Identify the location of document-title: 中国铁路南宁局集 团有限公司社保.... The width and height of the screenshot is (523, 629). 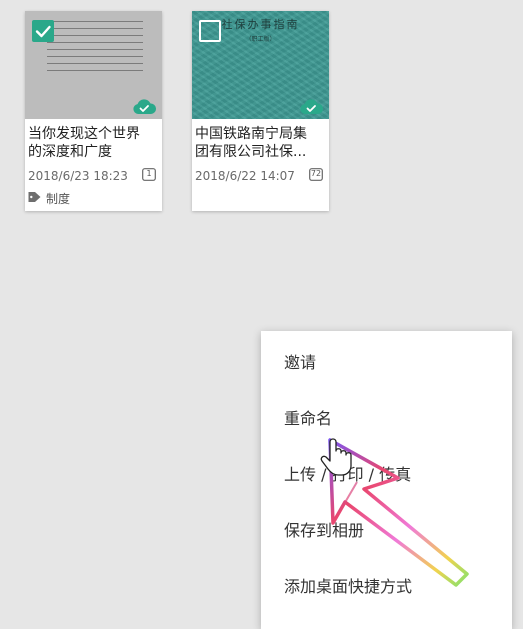
(251, 143).